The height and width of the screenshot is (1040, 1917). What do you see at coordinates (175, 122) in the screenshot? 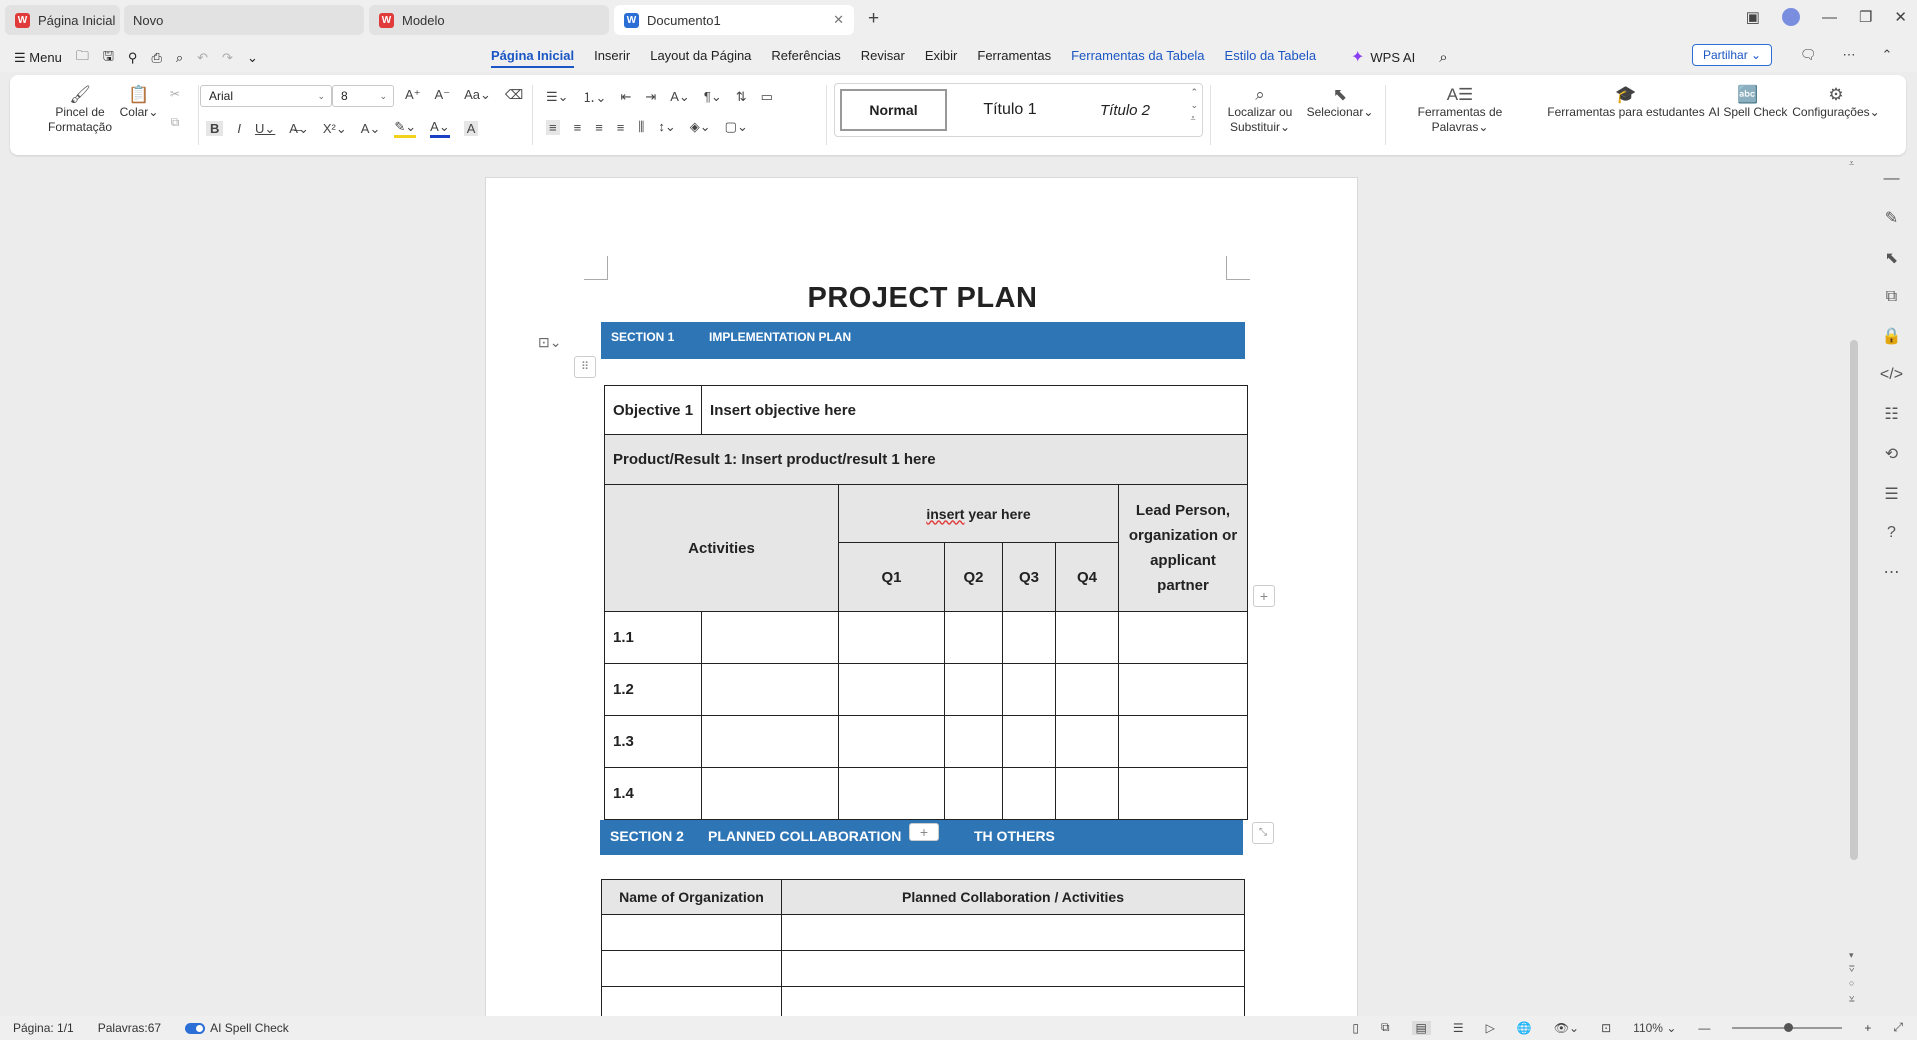
I see `copy-icon: ⧉` at bounding box center [175, 122].